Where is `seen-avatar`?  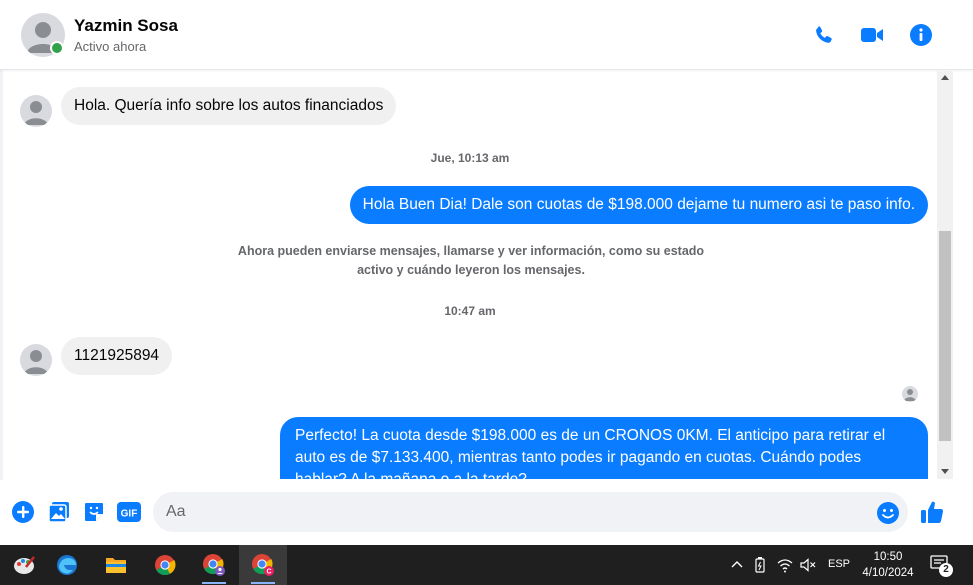
seen-avatar is located at coordinates (910, 394).